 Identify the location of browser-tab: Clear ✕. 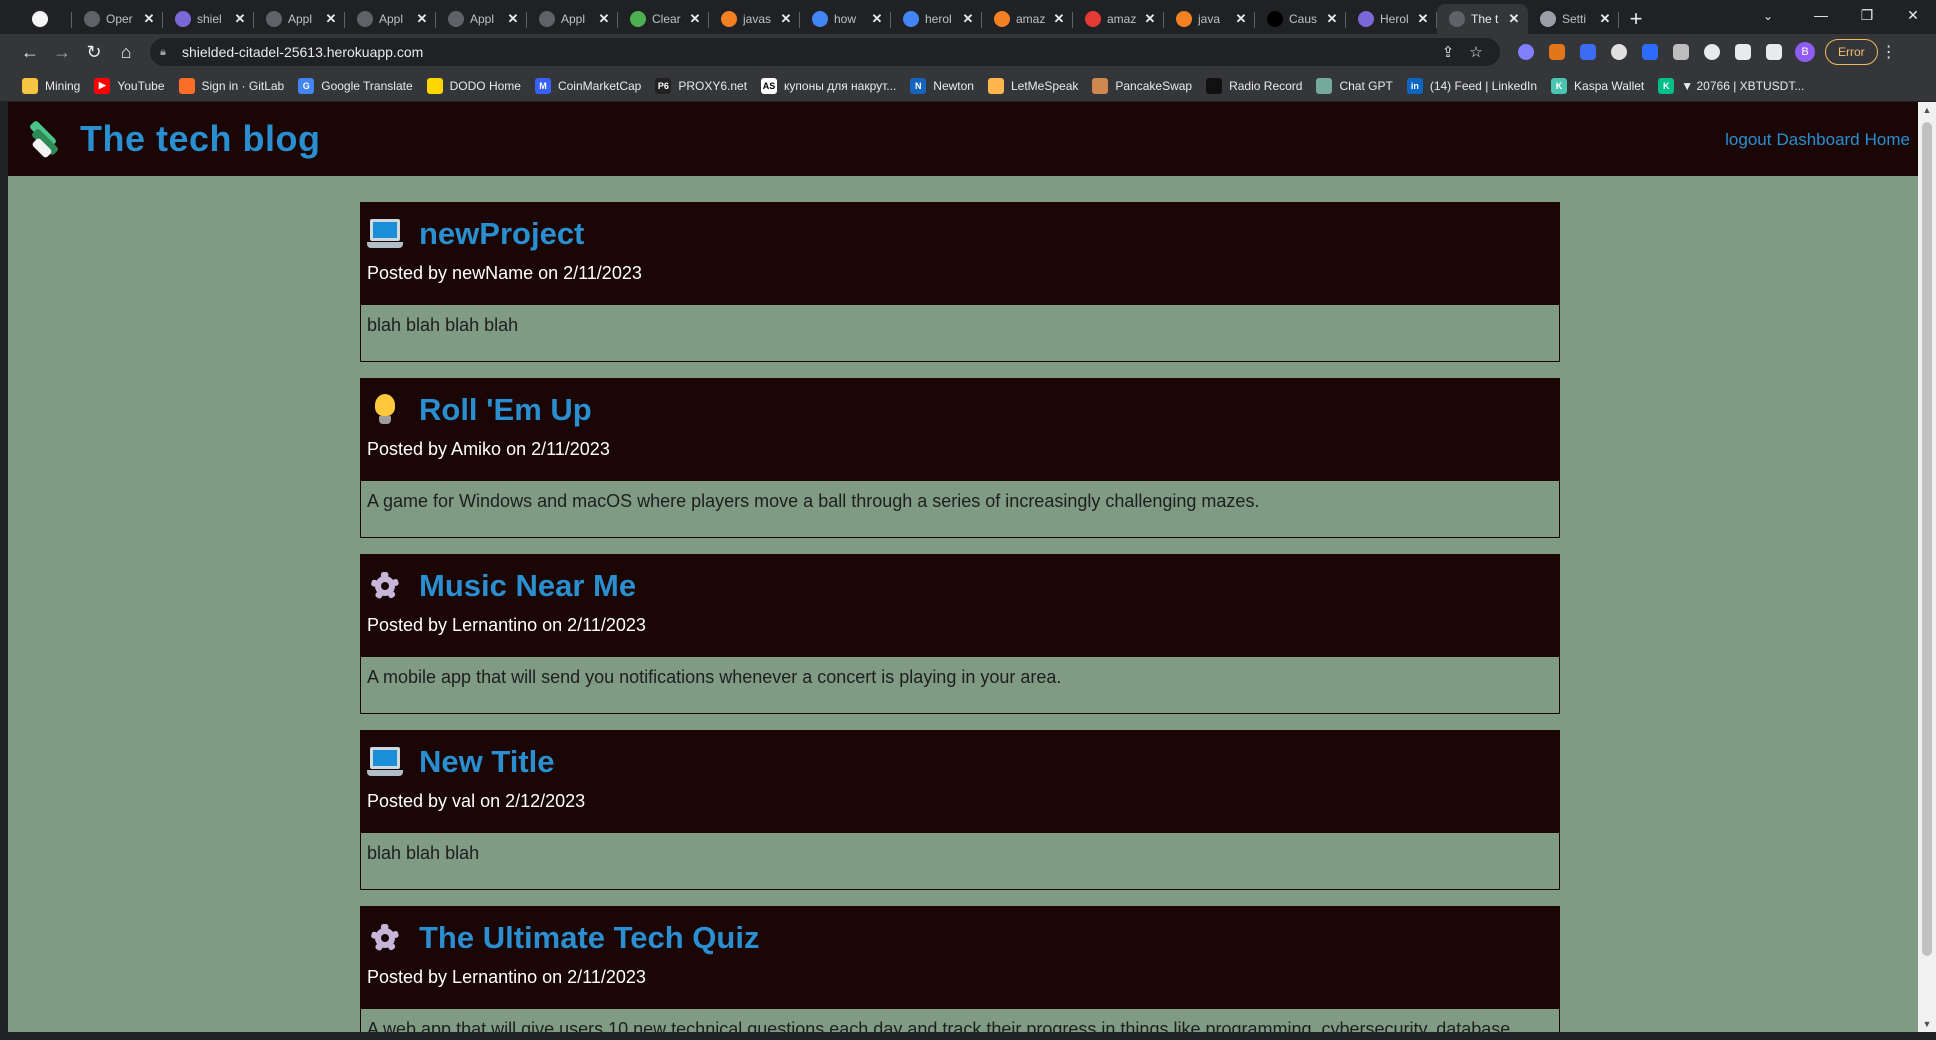
(663, 19).